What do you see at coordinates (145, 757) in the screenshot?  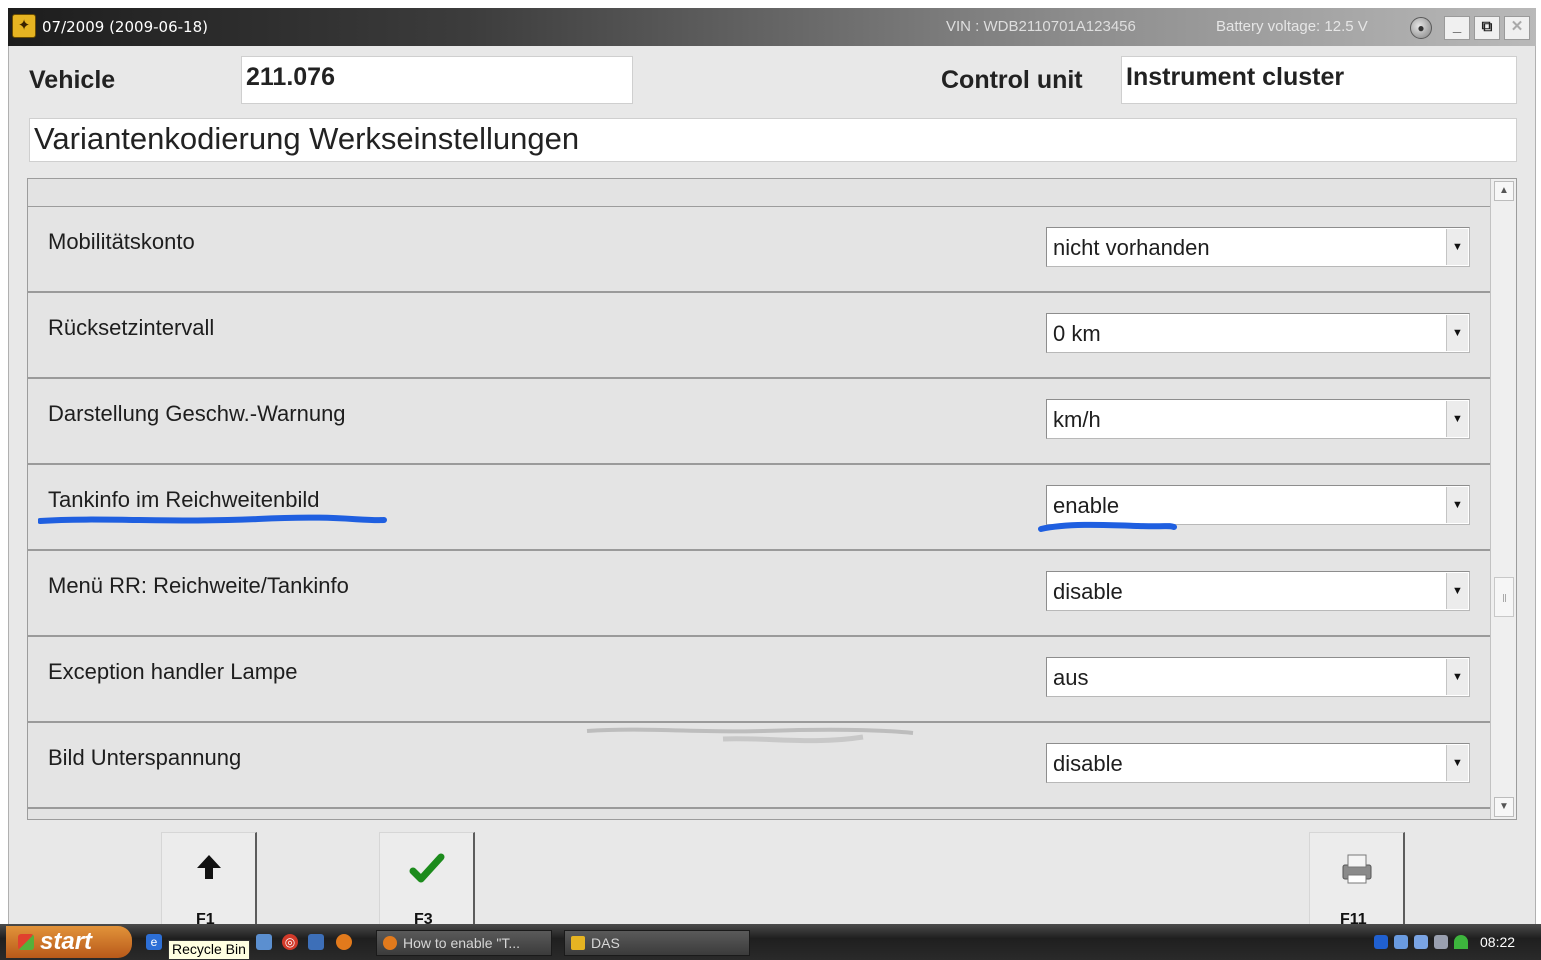 I see `parameter-label: Bild Unterspannung` at bounding box center [145, 757].